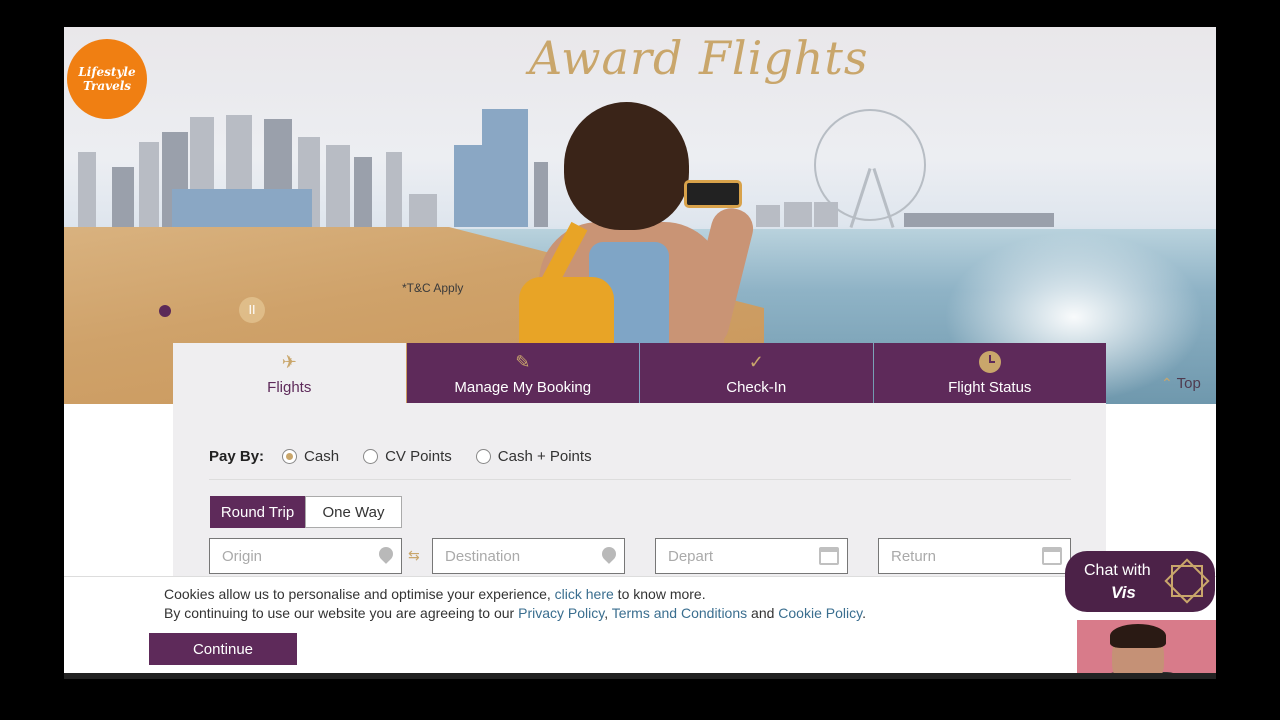  I want to click on webcam-overlay, so click(1146, 649).